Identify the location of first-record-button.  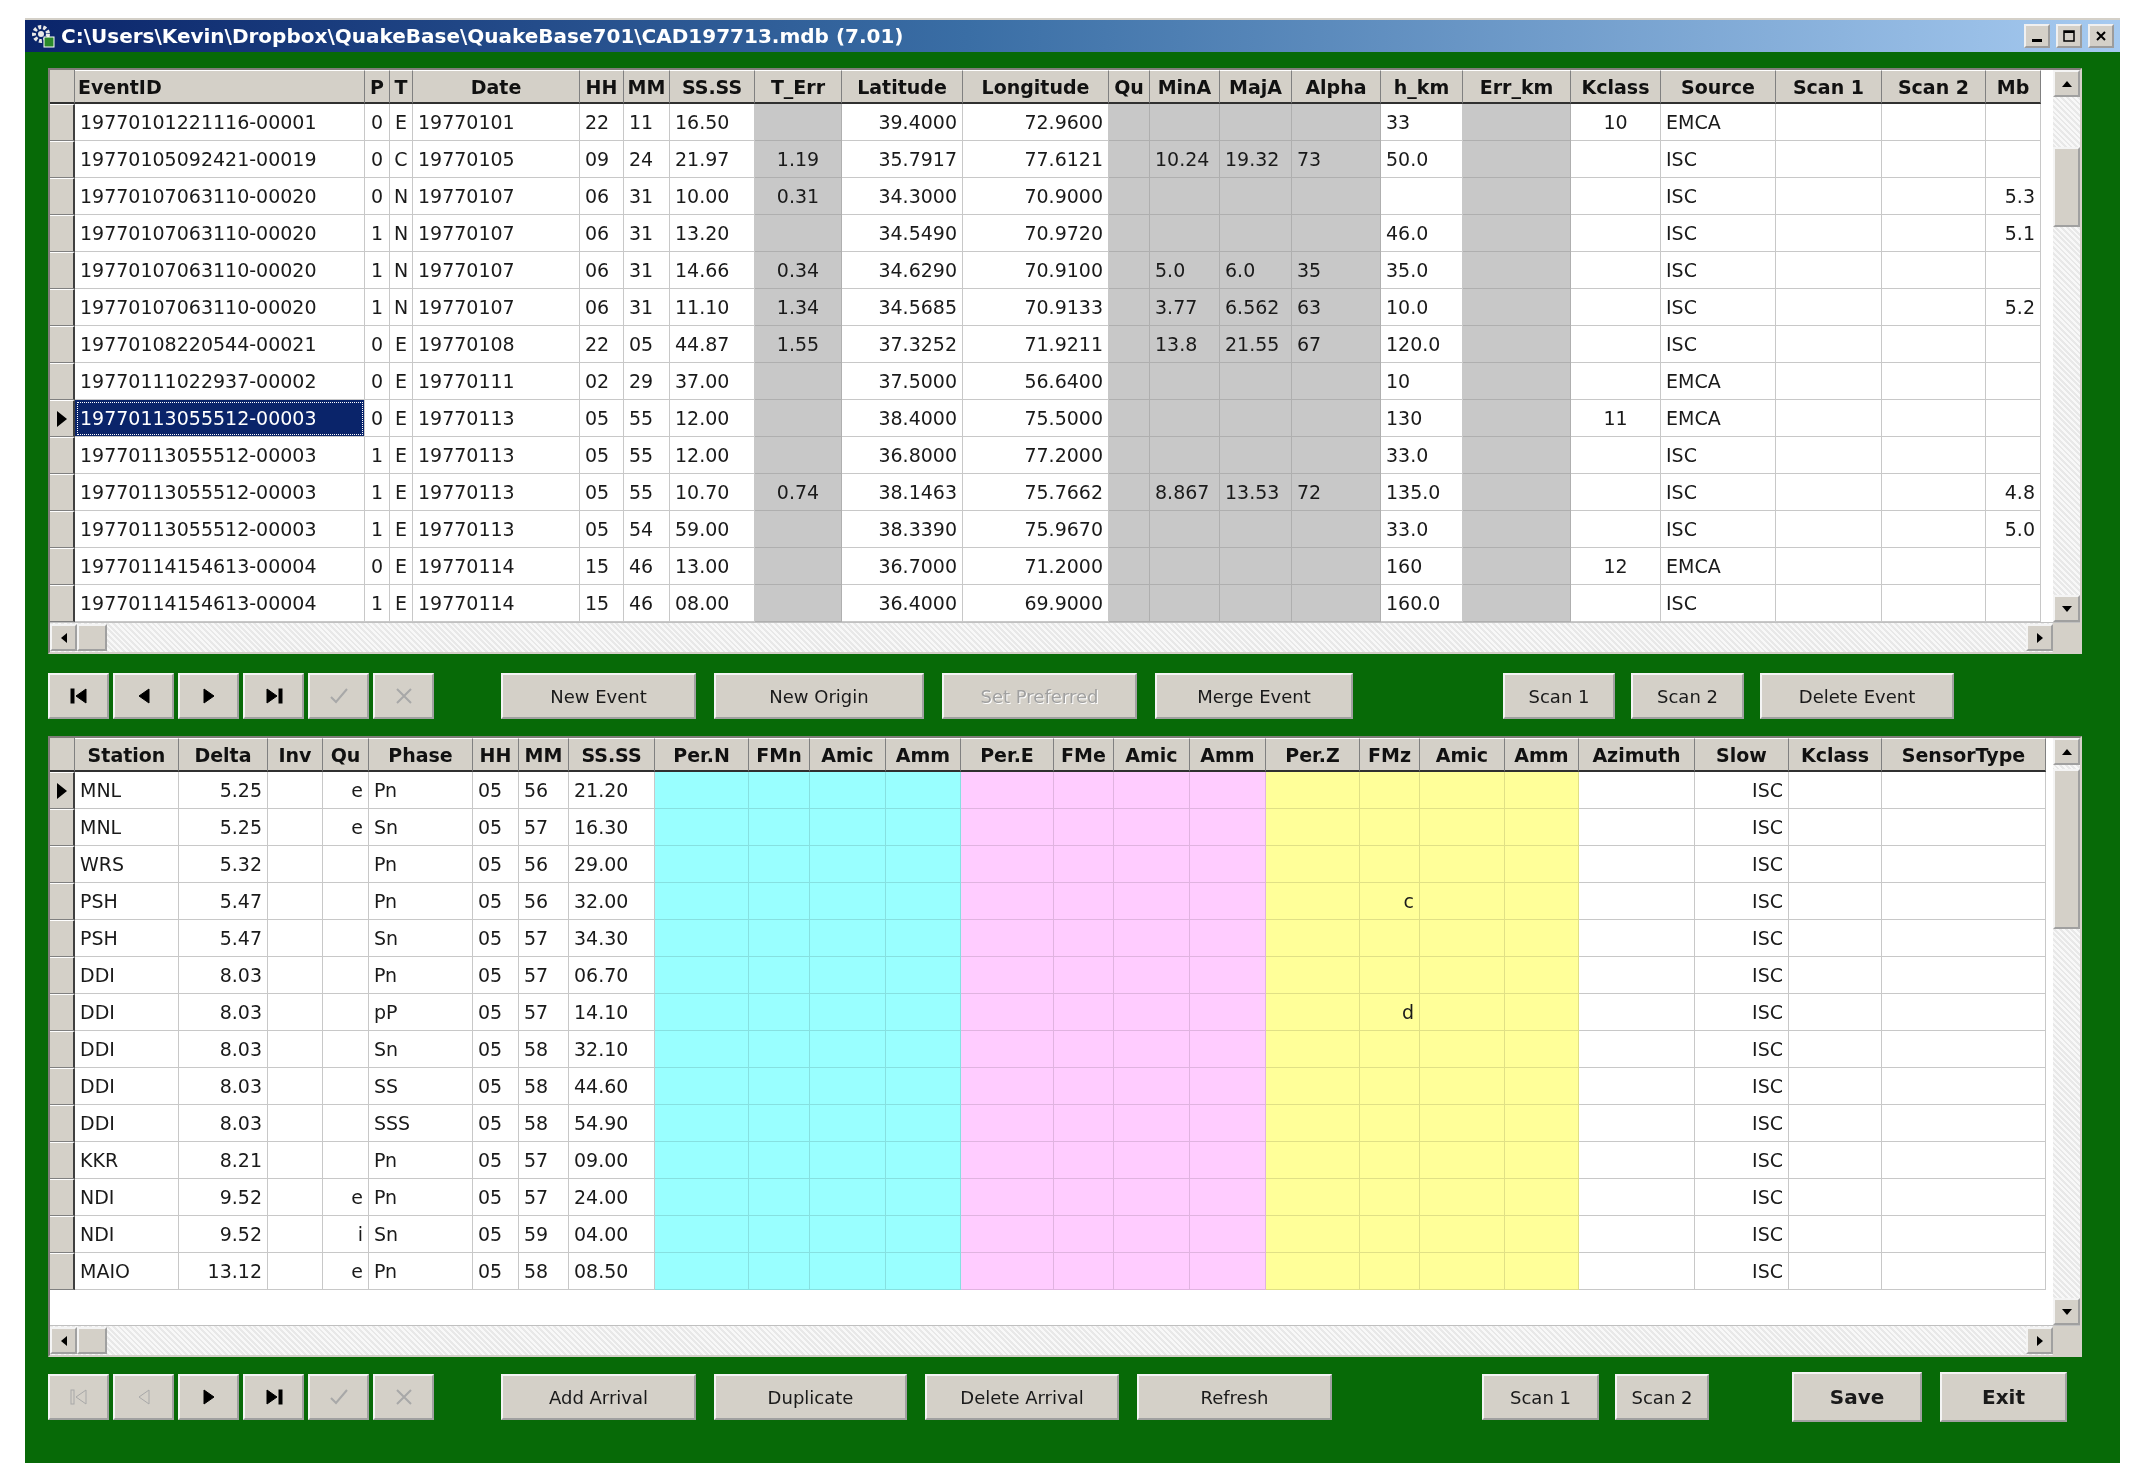
(78, 696).